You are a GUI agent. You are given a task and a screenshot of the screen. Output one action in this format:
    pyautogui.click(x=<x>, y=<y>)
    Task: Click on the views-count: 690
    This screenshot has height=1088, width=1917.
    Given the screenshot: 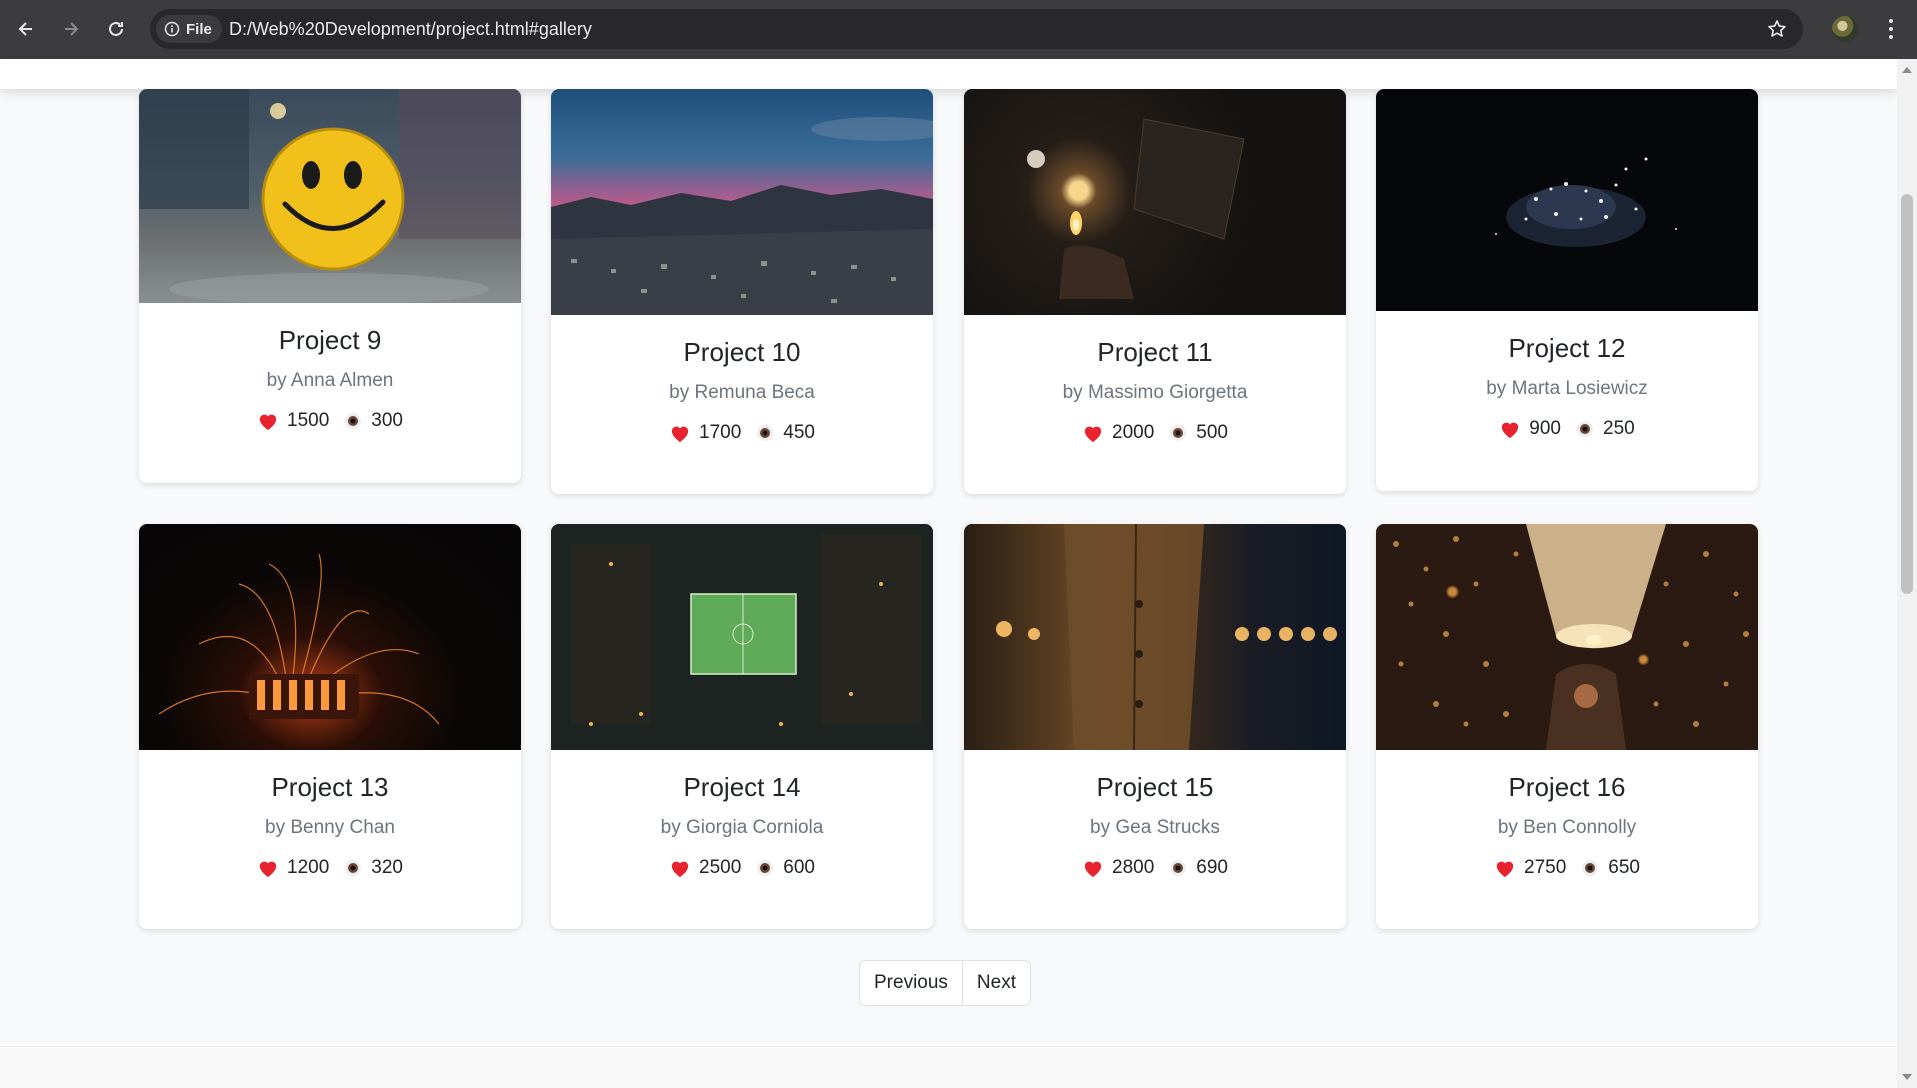 What is the action you would take?
    pyautogui.click(x=1212, y=867)
    